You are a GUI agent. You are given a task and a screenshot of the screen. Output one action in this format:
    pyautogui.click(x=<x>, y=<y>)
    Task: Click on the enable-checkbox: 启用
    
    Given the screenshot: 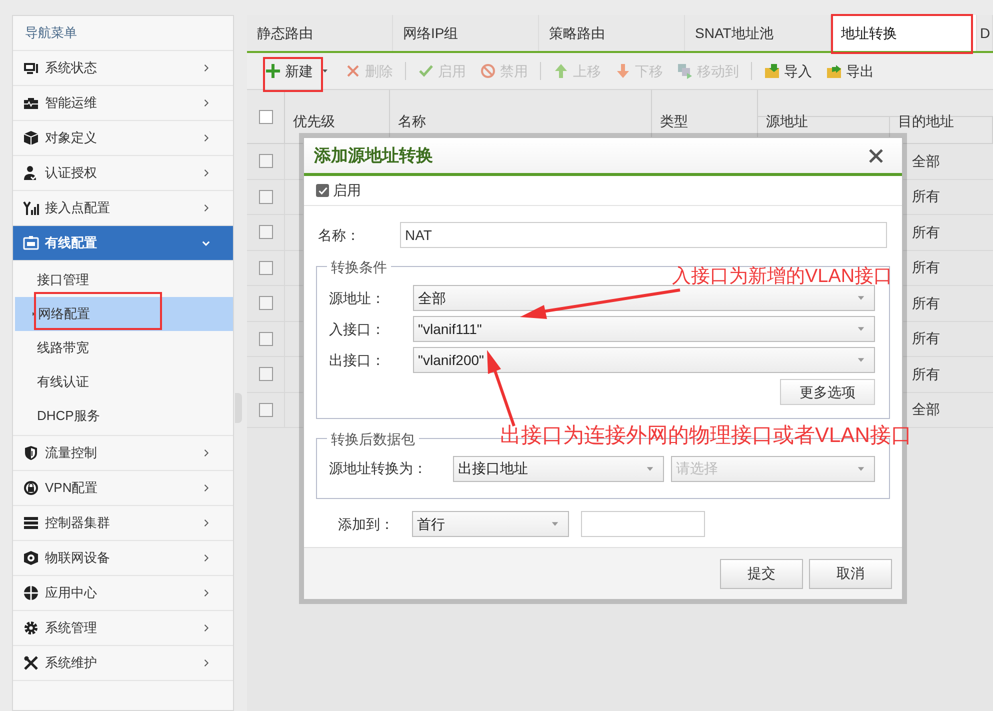 What is the action you would take?
    pyautogui.click(x=603, y=191)
    